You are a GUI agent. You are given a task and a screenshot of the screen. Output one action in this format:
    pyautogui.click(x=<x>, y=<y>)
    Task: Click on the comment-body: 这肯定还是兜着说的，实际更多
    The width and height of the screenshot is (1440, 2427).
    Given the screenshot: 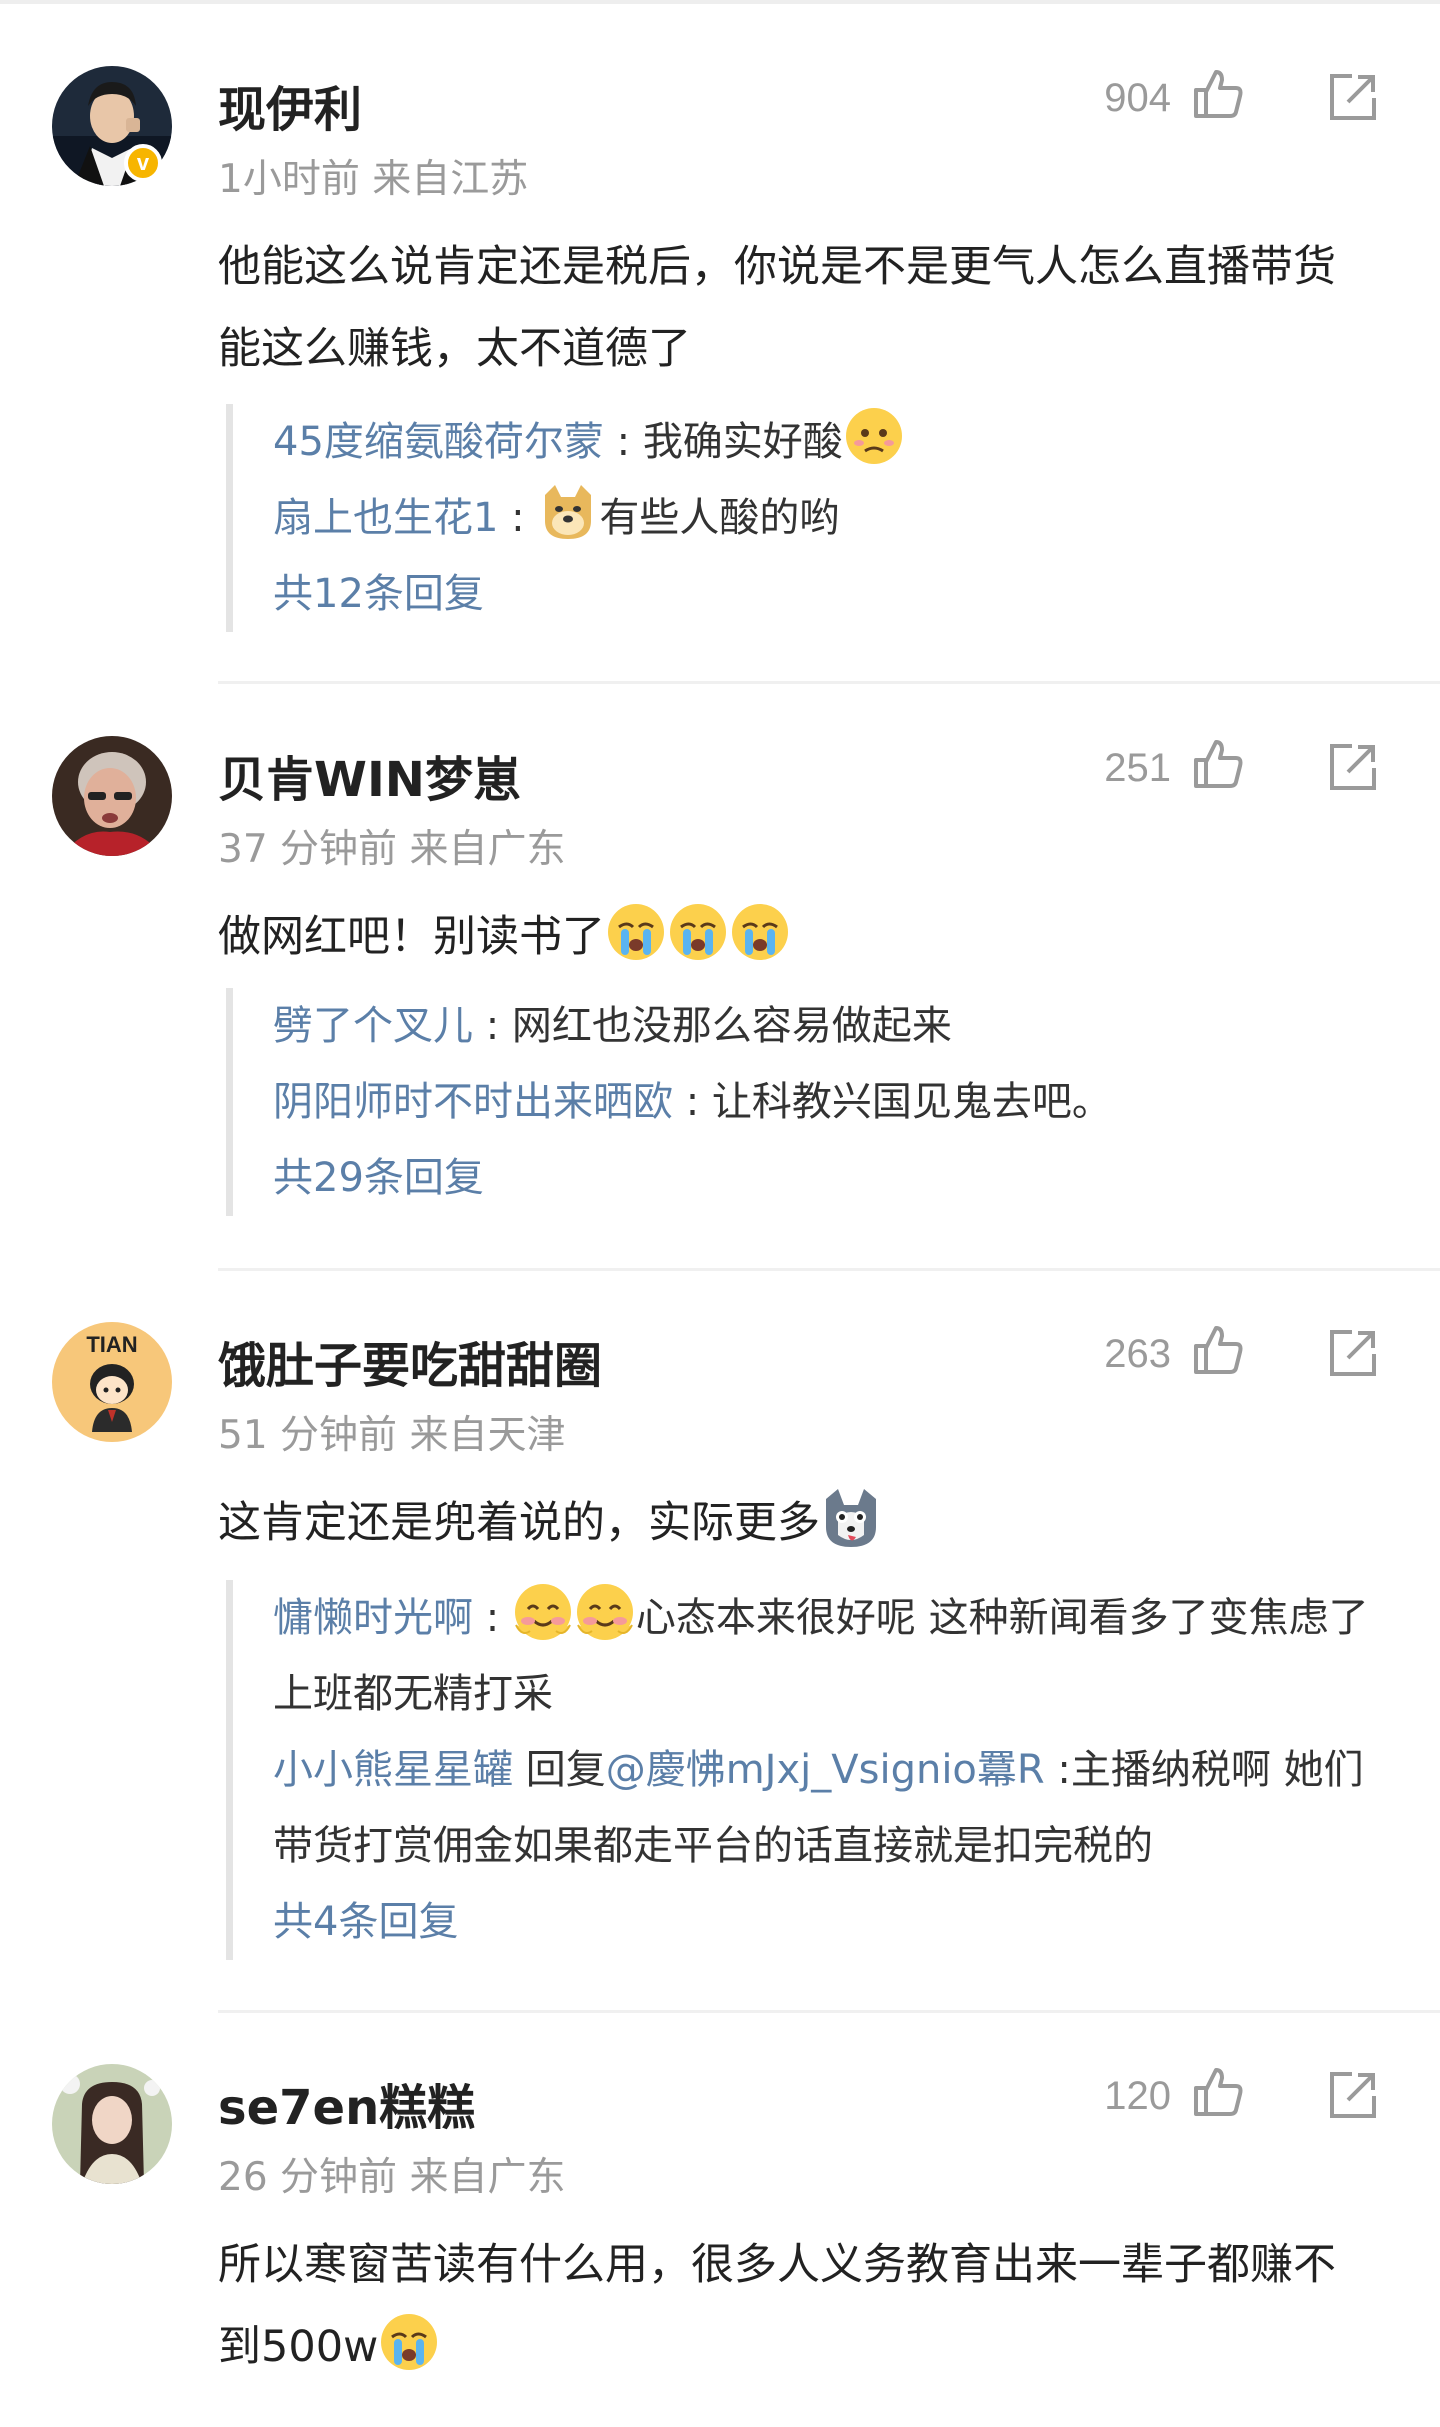 What is the action you would take?
    pyautogui.click(x=798, y=1523)
    